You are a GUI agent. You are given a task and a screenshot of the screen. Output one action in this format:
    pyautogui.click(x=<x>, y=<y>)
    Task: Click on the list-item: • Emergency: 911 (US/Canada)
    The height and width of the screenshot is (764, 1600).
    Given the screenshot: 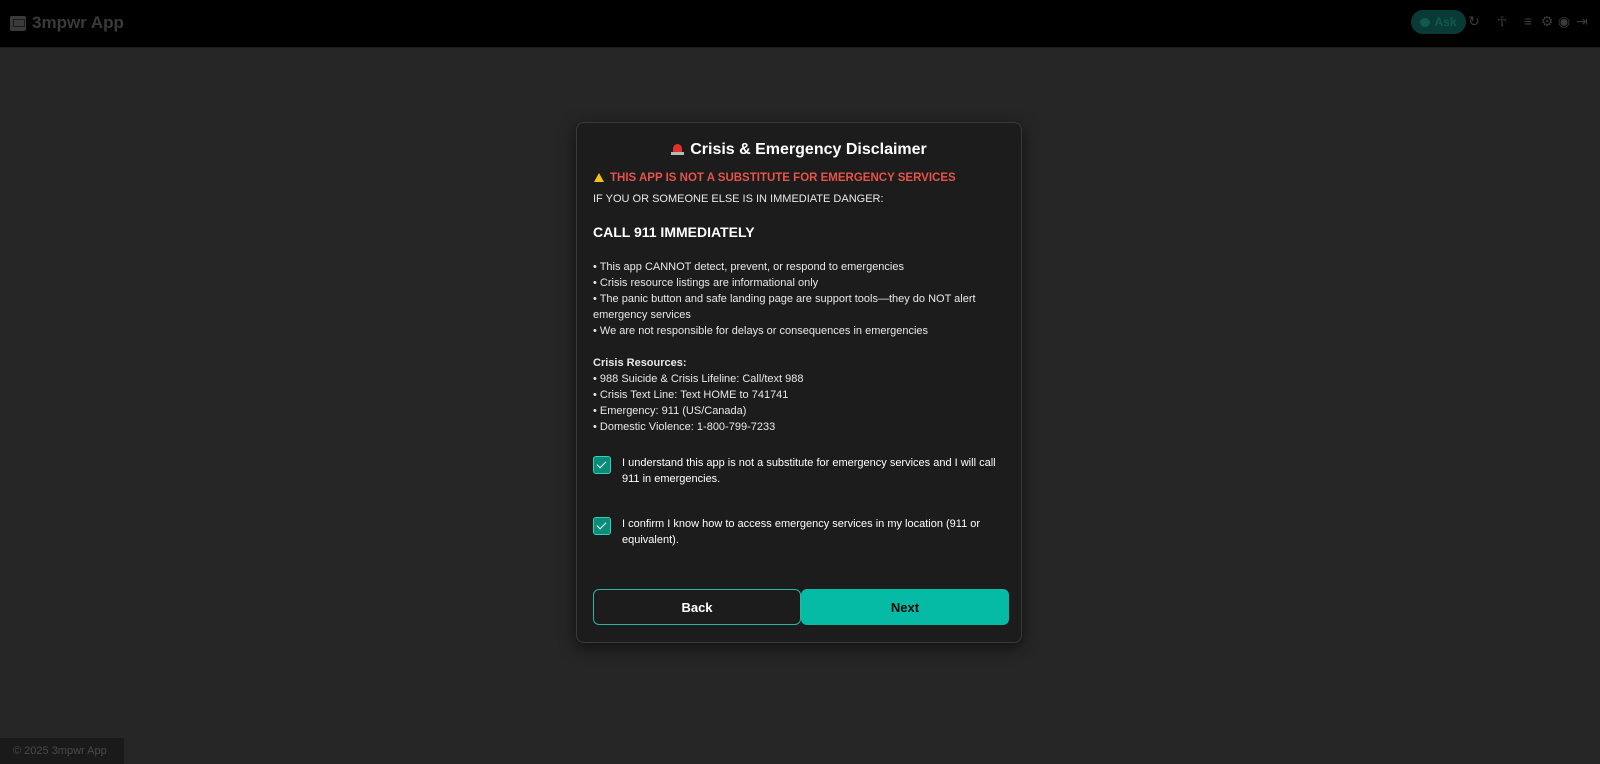 What is the action you would take?
    pyautogui.click(x=670, y=411)
    